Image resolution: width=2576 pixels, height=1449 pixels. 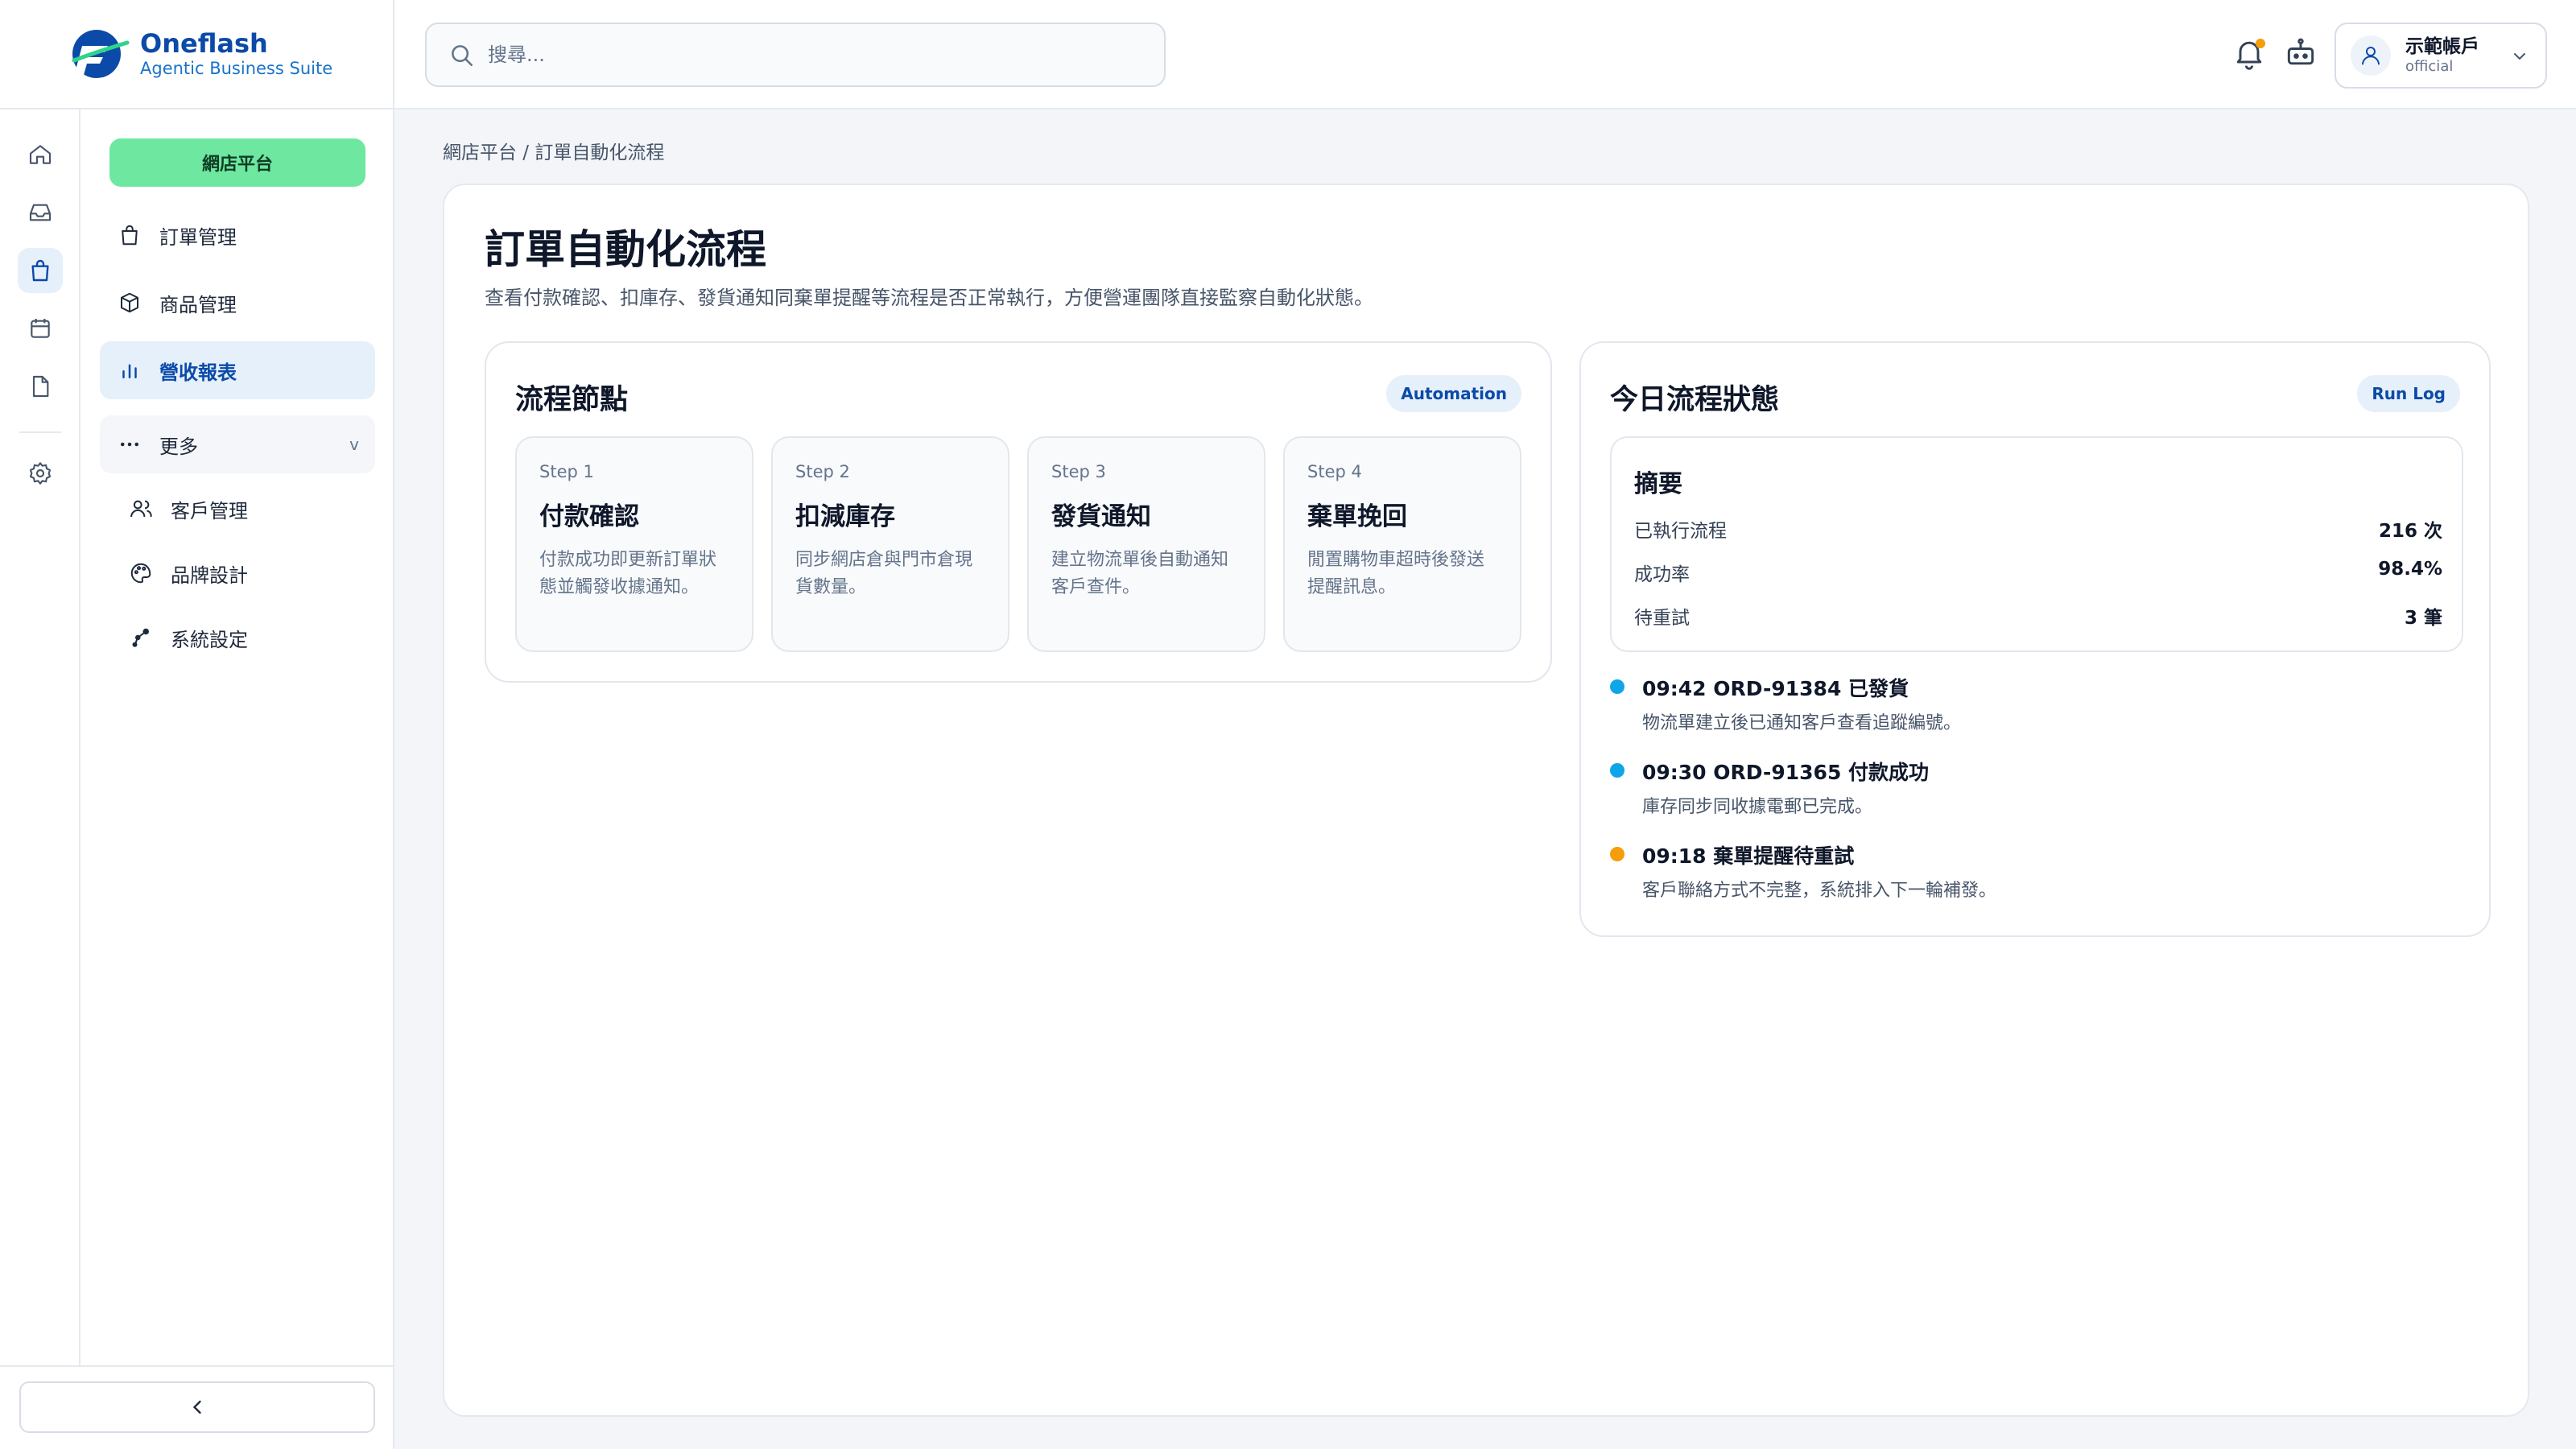 I want to click on icon-rail, so click(x=40, y=737).